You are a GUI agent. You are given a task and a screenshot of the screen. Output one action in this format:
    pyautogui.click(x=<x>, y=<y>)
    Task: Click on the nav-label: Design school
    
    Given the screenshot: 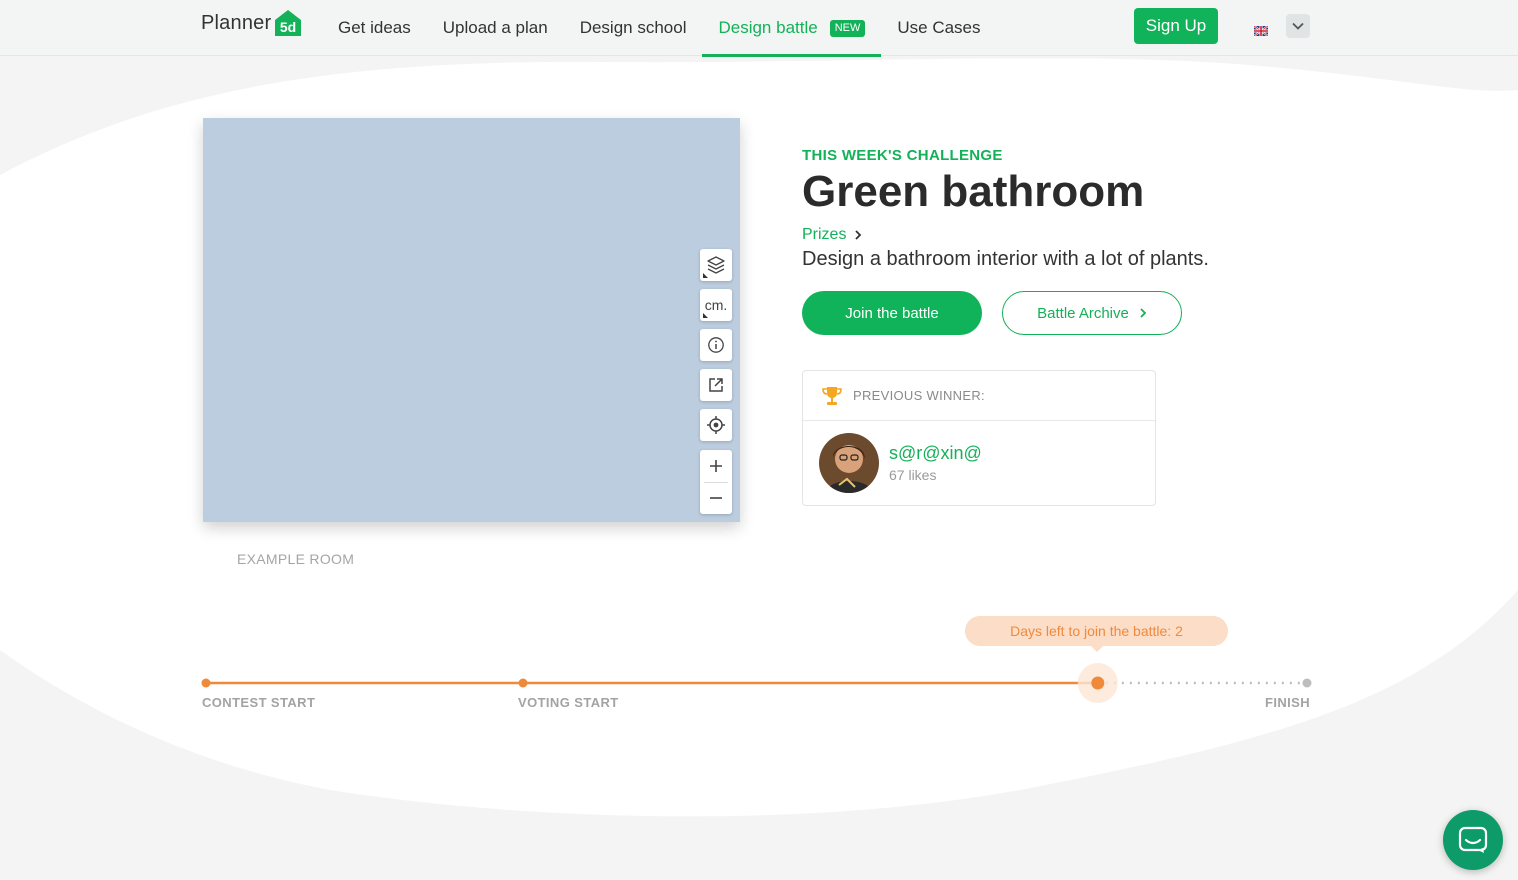 What is the action you would take?
    pyautogui.click(x=633, y=27)
    